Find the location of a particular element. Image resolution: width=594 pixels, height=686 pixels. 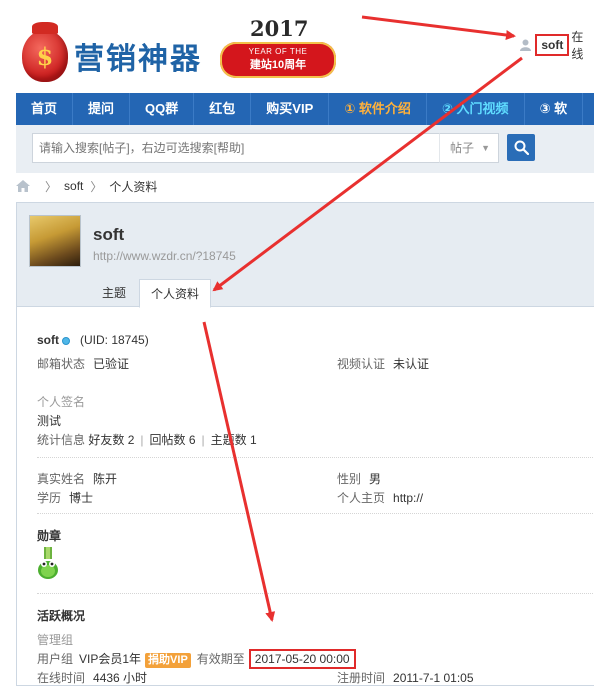

online-time-row: 在线时间 4436 小时 is located at coordinates (92, 677).